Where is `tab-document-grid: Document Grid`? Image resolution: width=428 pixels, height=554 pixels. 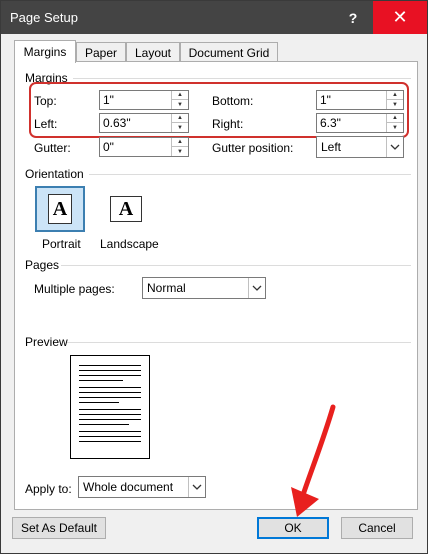 tab-document-grid: Document Grid is located at coordinates (229, 52).